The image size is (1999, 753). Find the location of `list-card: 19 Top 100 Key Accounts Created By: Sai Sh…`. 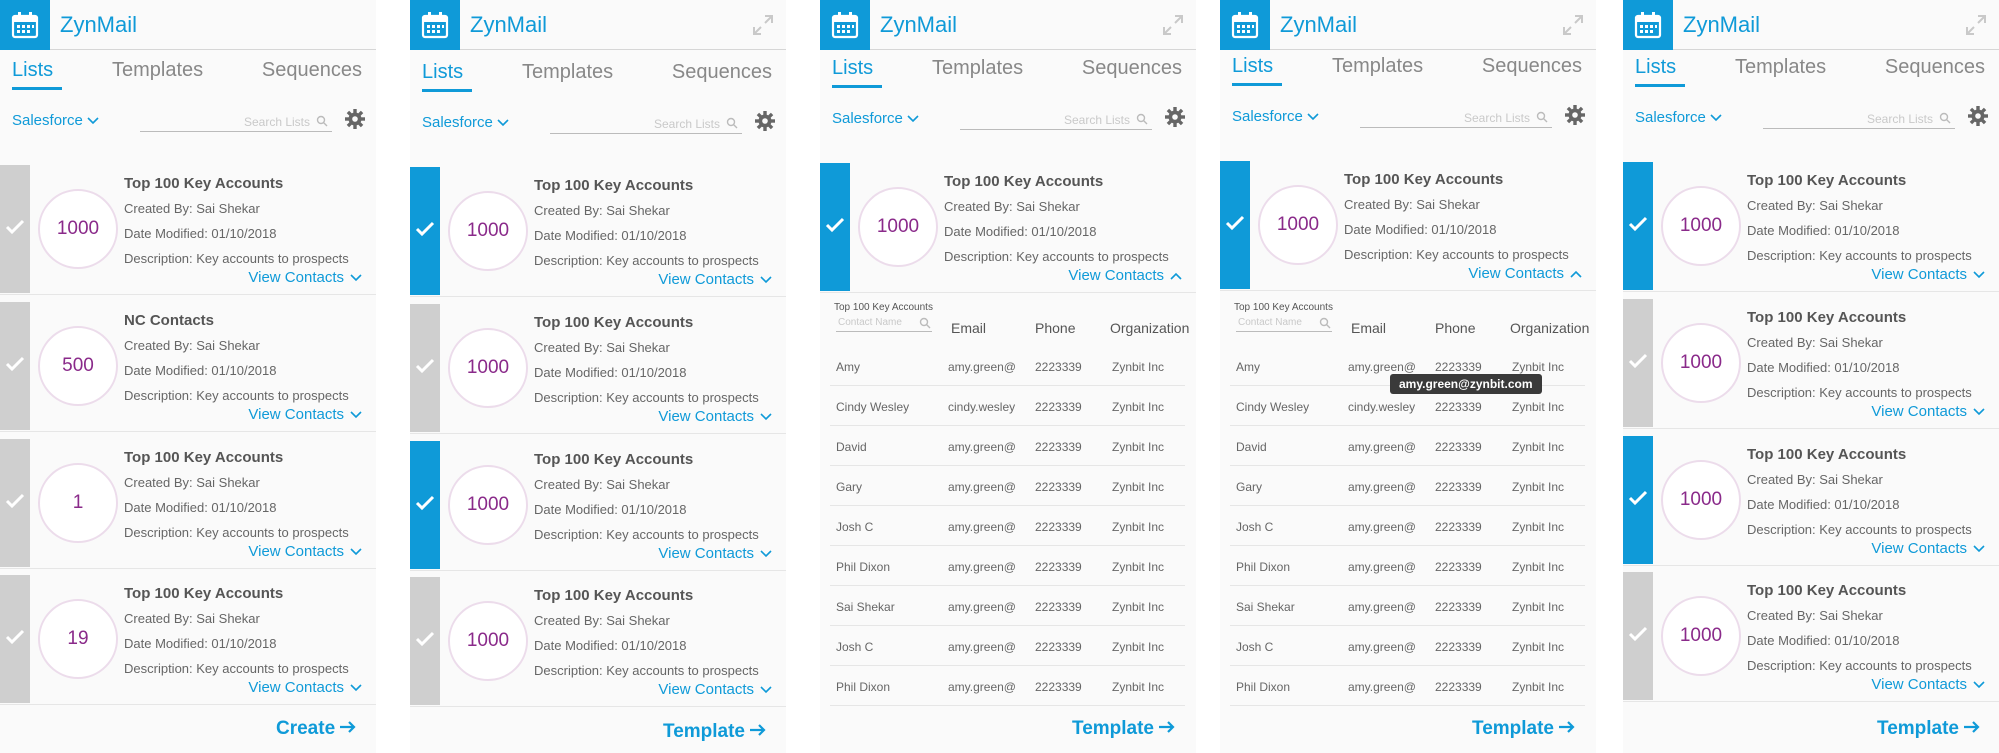

list-card: 19 Top 100 Key Accounts Created By: Sai Sh… is located at coordinates (188, 640).